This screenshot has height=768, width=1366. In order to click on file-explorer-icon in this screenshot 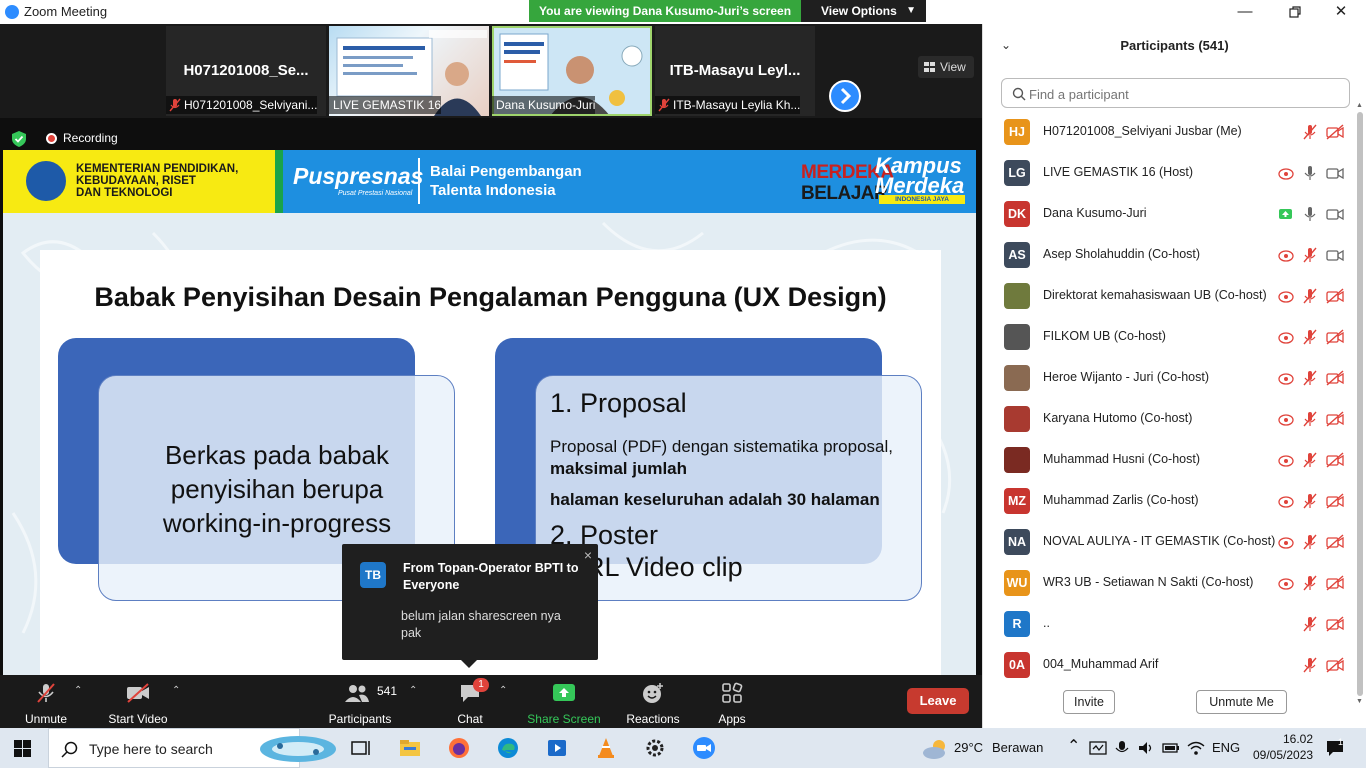, I will do `click(410, 748)`.